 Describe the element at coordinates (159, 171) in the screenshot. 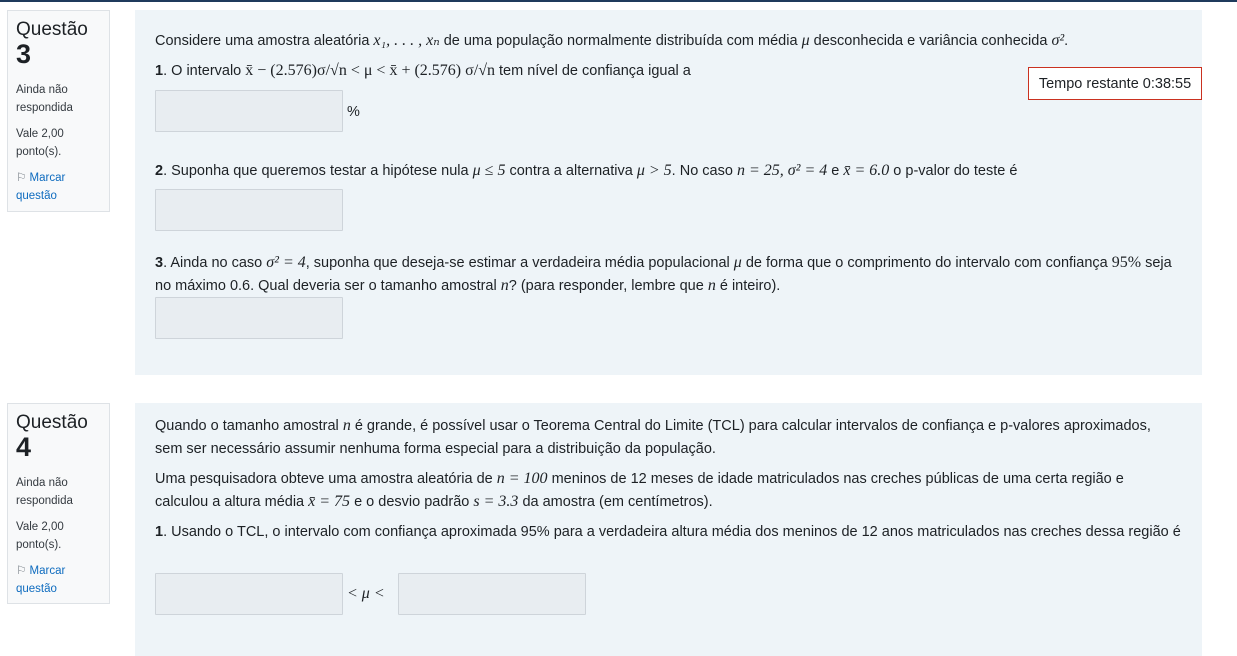

I see `subquestion-number: 2` at that location.